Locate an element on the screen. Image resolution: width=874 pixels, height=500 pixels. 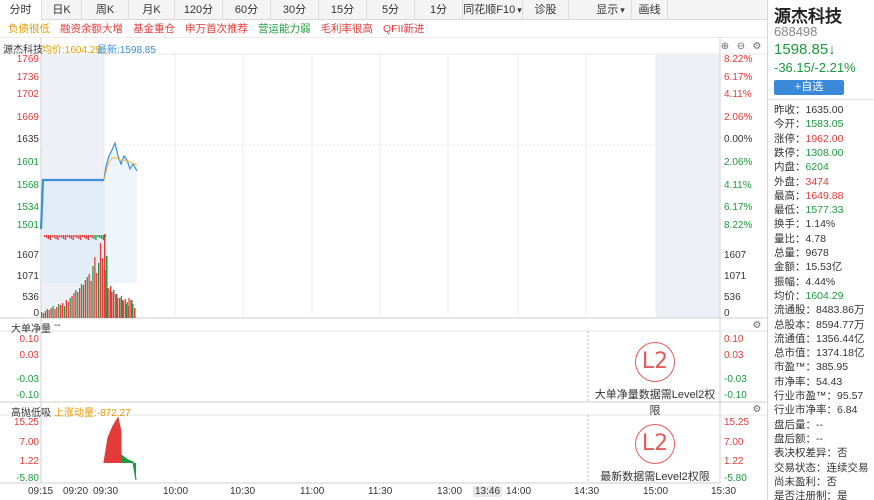
stock-tag: 融资余额大增 is located at coordinates (91, 28).